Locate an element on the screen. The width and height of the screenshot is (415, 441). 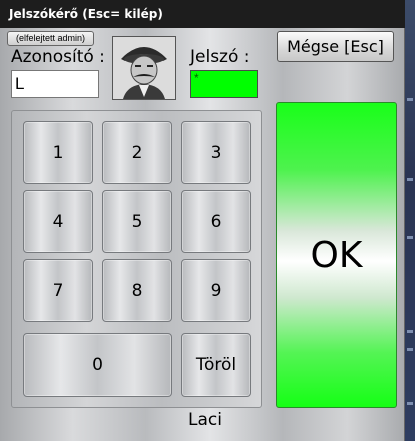
user-avatar is located at coordinates (144, 68).